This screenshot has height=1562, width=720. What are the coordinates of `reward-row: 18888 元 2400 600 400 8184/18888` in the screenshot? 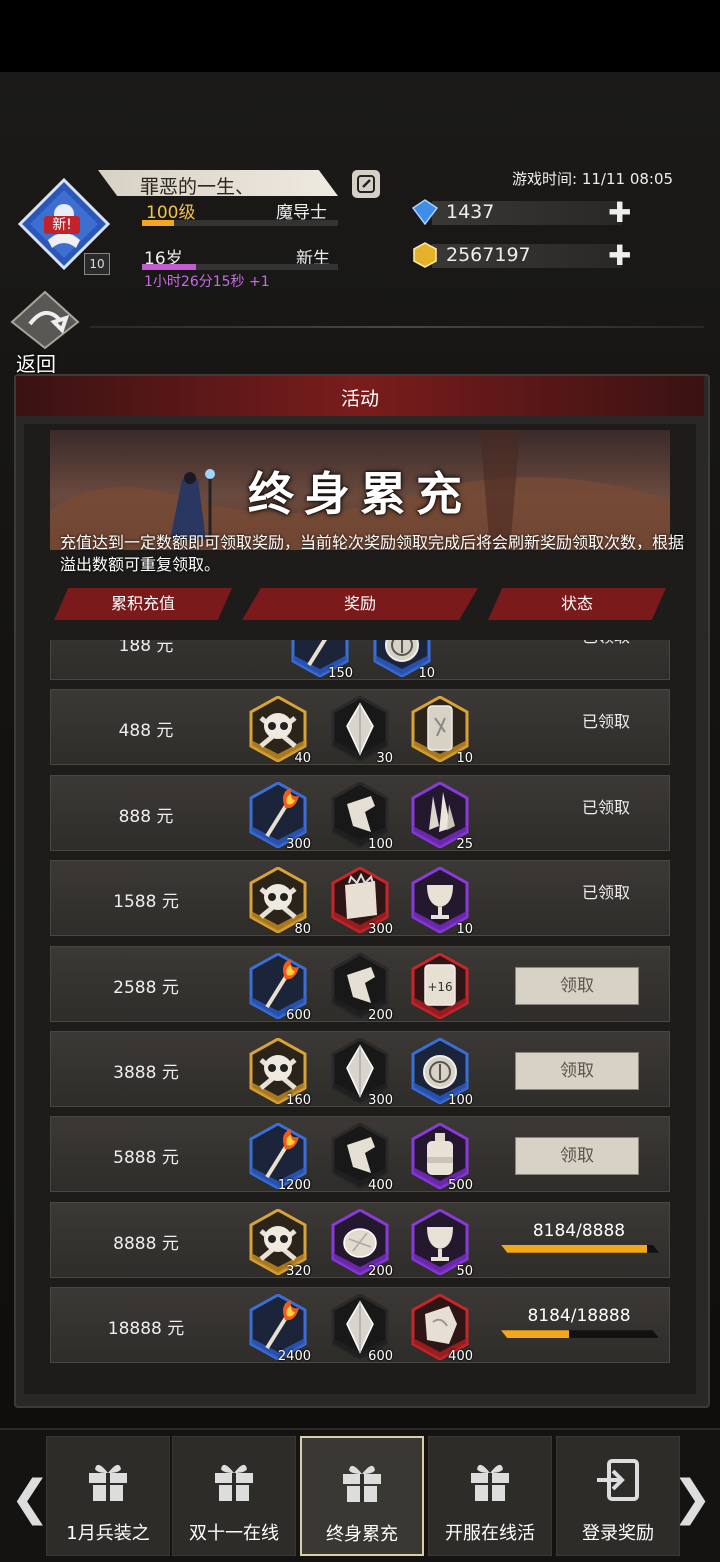 It's located at (360, 1325).